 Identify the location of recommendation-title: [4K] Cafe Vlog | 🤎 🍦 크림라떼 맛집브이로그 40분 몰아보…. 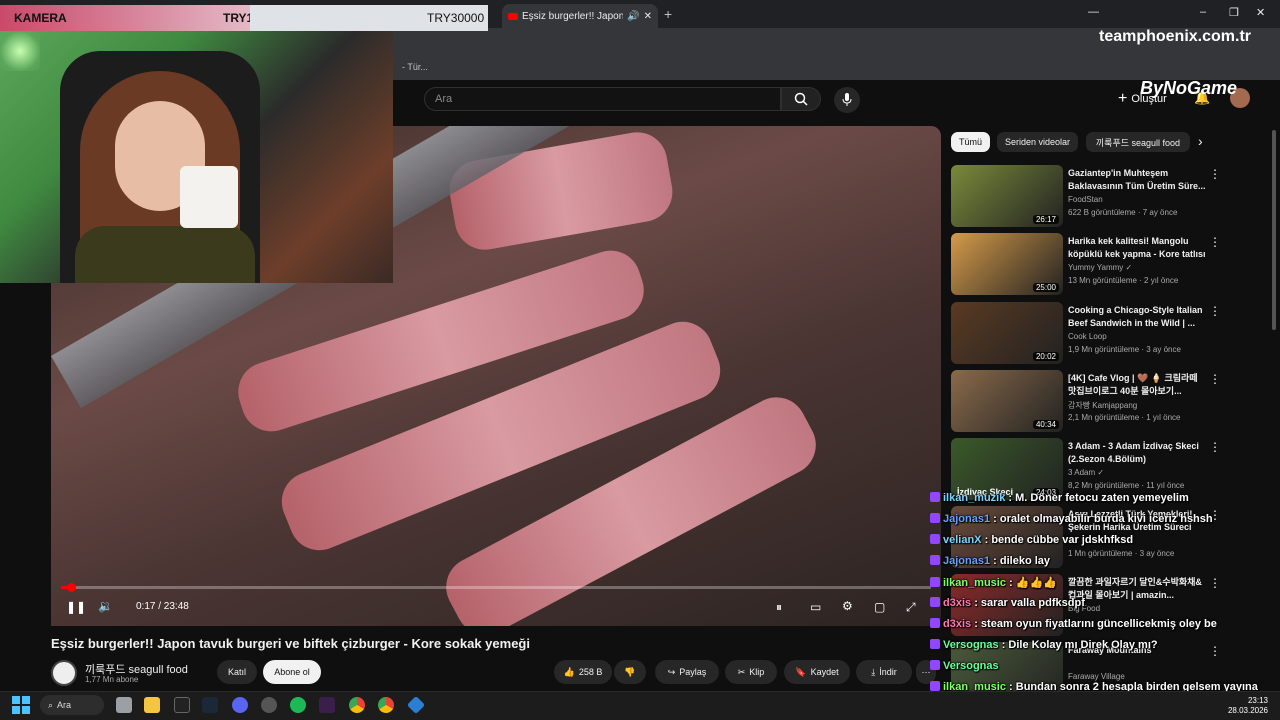
(1138, 385).